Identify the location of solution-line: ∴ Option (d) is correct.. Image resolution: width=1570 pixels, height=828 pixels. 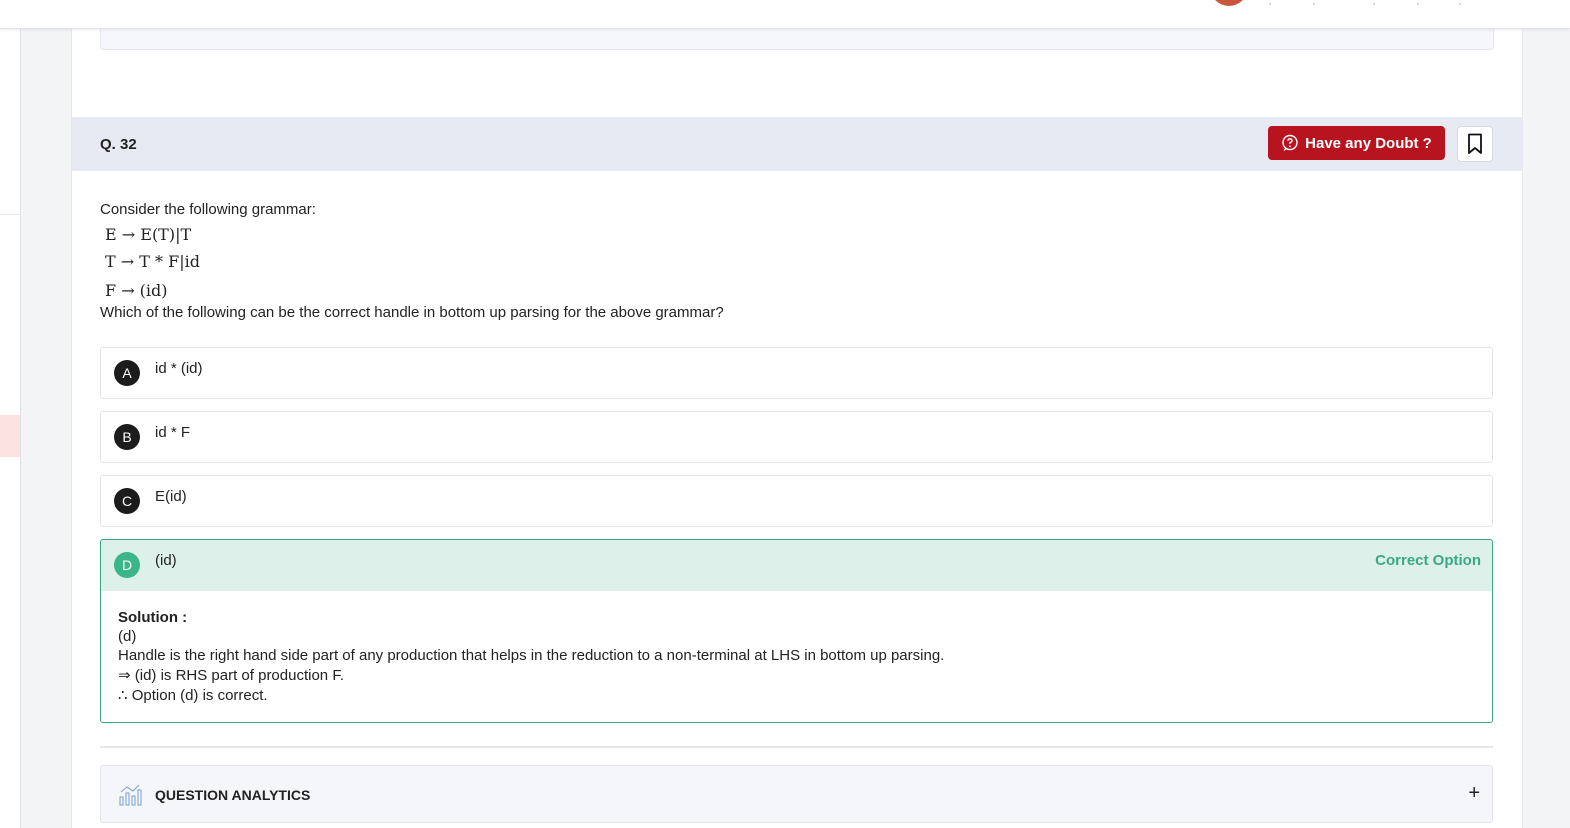
(193, 695).